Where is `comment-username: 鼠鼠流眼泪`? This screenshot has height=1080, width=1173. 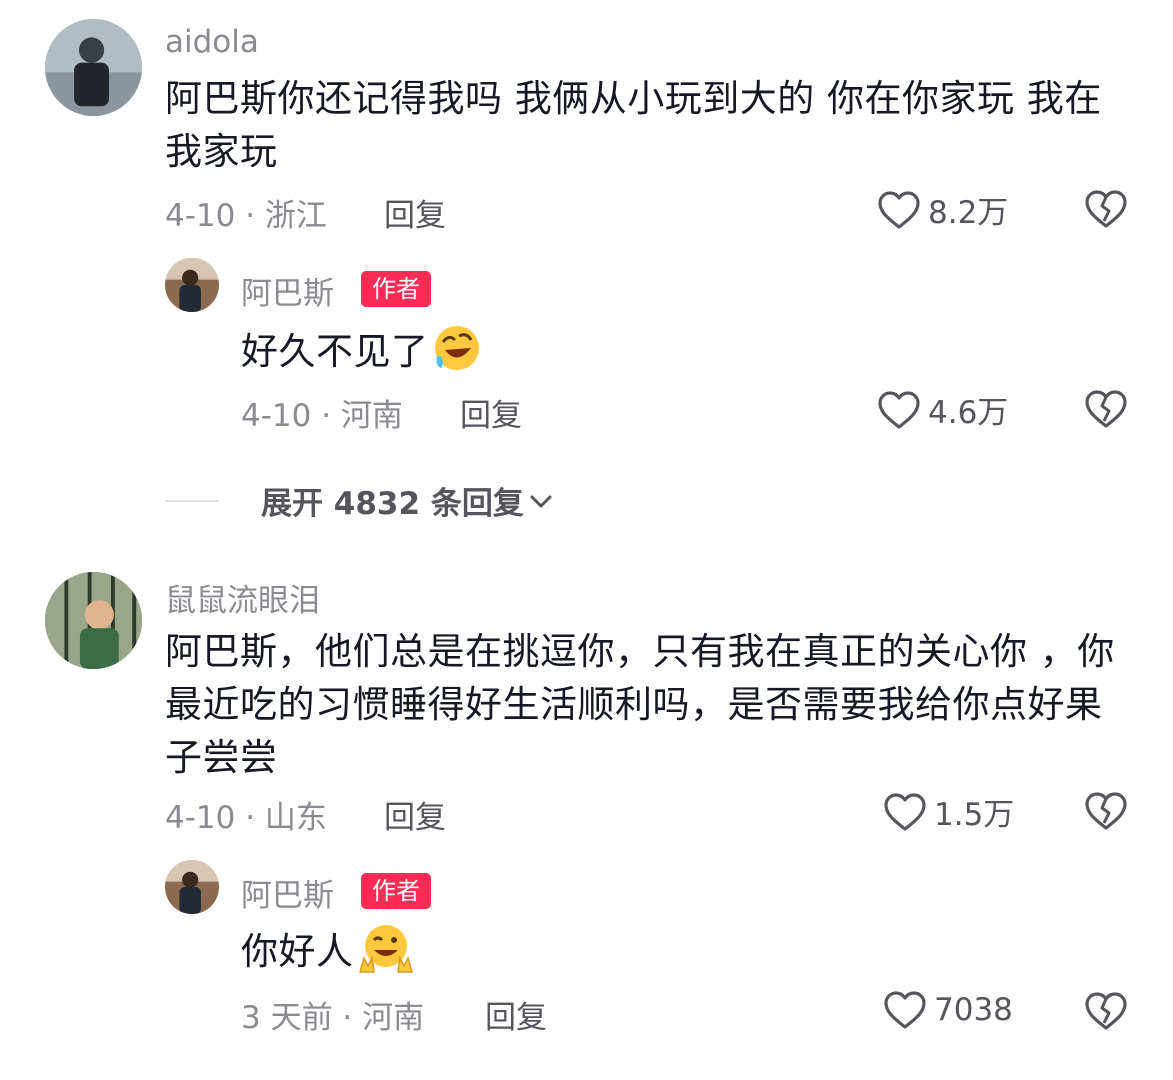
comment-username: 鼠鼠流眼泪 is located at coordinates (242, 597).